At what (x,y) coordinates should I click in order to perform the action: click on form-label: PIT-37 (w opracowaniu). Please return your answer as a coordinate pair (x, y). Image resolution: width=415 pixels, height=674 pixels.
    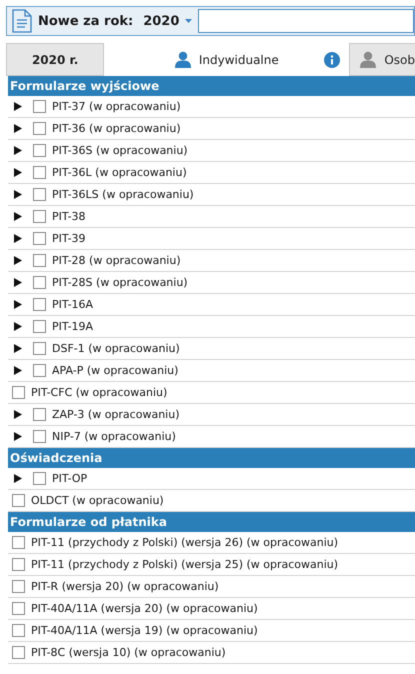
    Looking at the image, I should click on (116, 106).